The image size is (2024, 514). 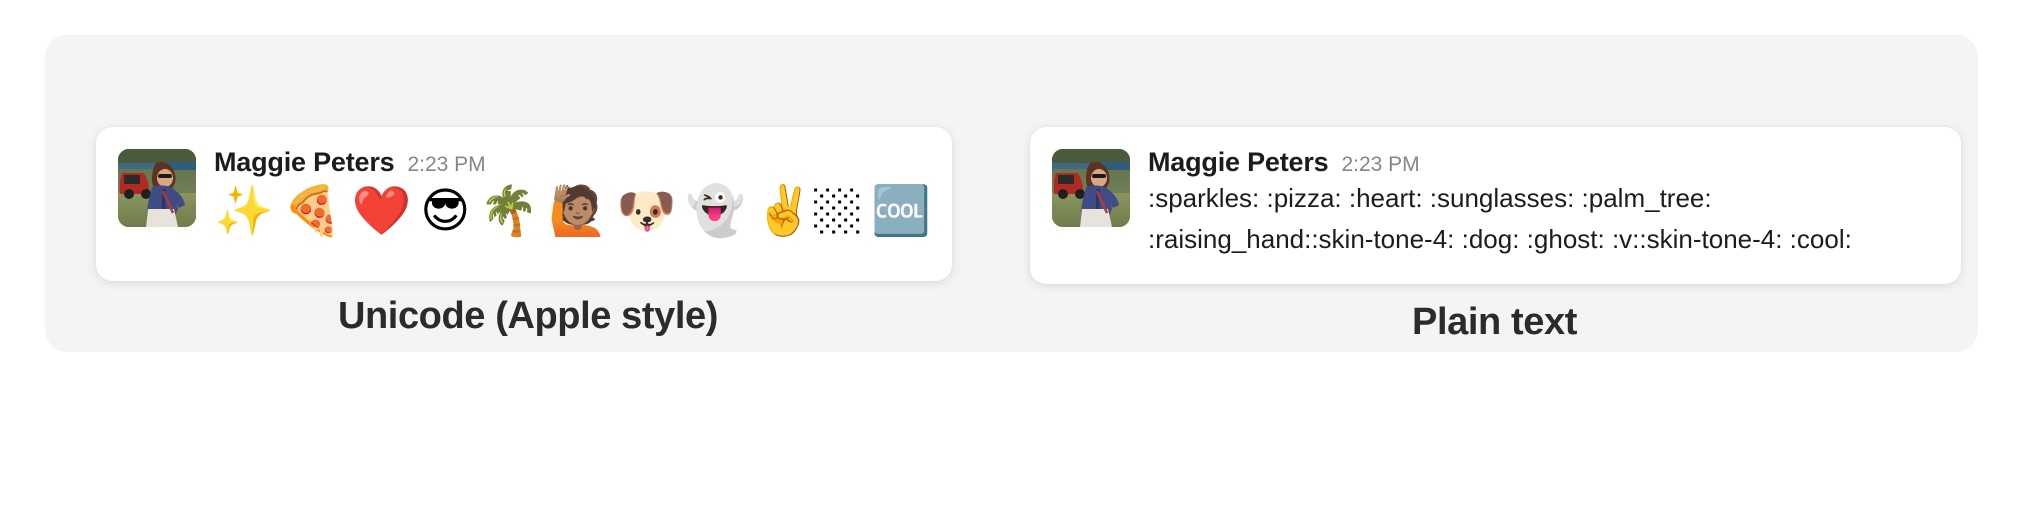 I want to click on emoji-cool-button: 🆒, so click(x=901, y=211).